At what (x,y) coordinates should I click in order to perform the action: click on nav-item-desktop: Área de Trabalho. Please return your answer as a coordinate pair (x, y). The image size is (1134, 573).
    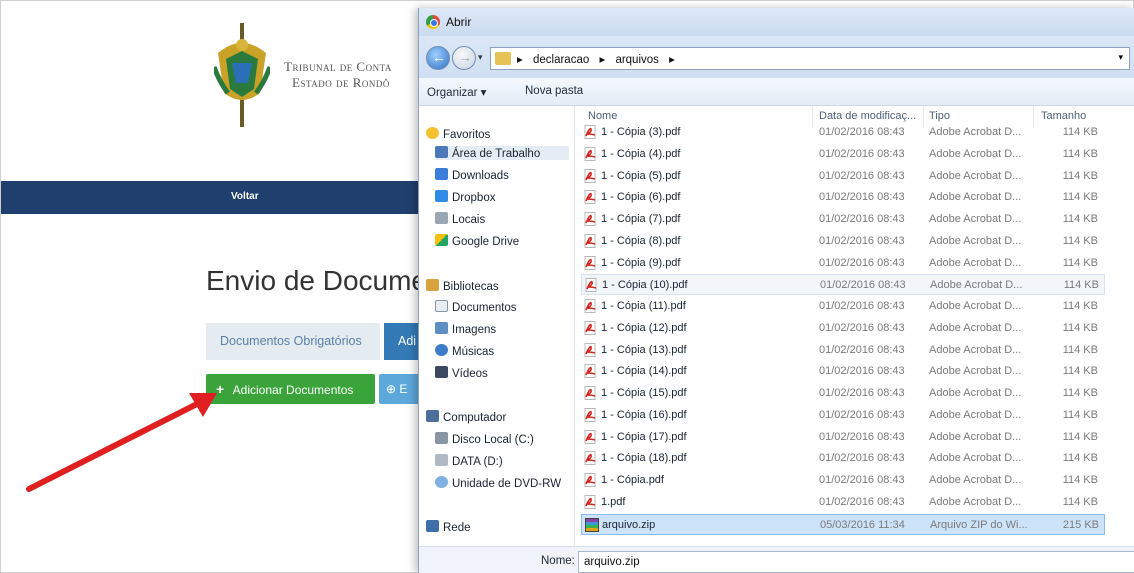
    Looking at the image, I should click on (502, 153).